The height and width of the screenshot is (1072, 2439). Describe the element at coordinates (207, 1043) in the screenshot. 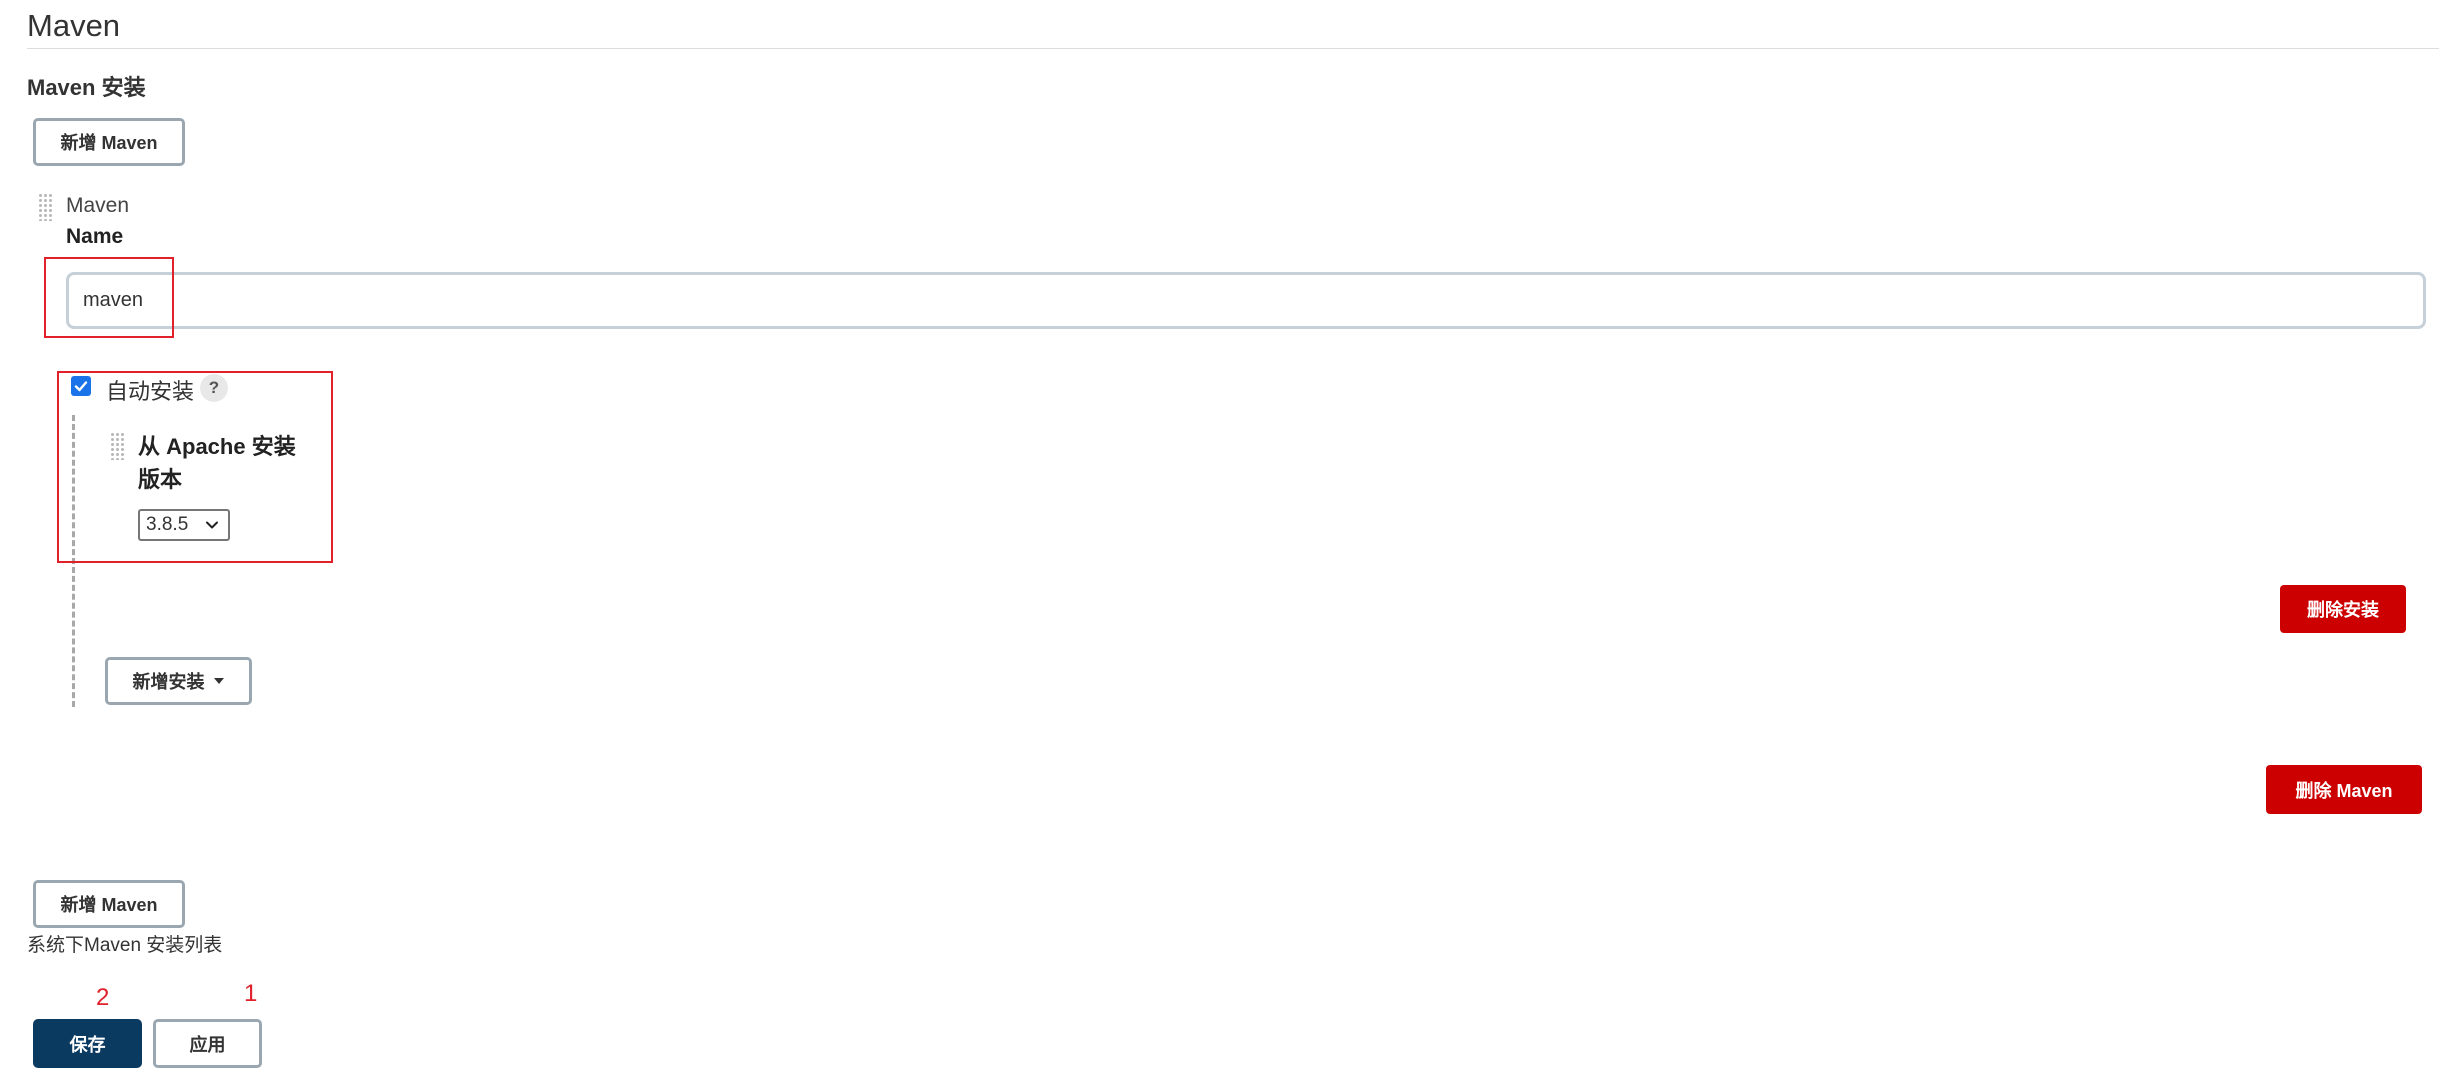

I see `apply-button: 应用` at that location.